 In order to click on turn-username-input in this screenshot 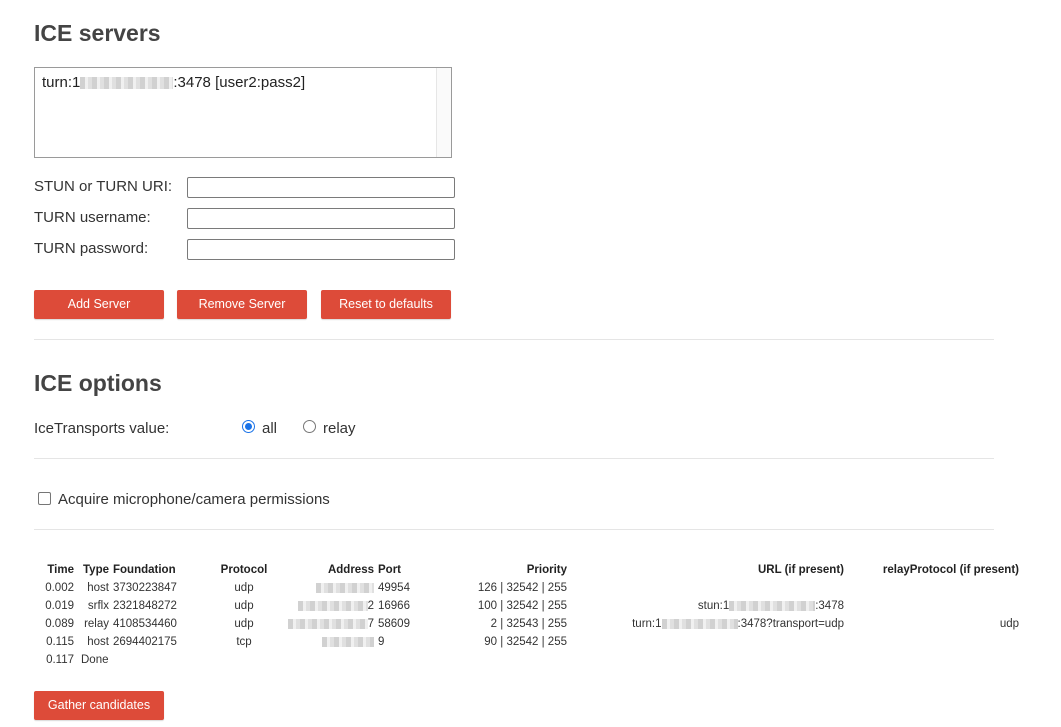, I will do `click(321, 218)`.